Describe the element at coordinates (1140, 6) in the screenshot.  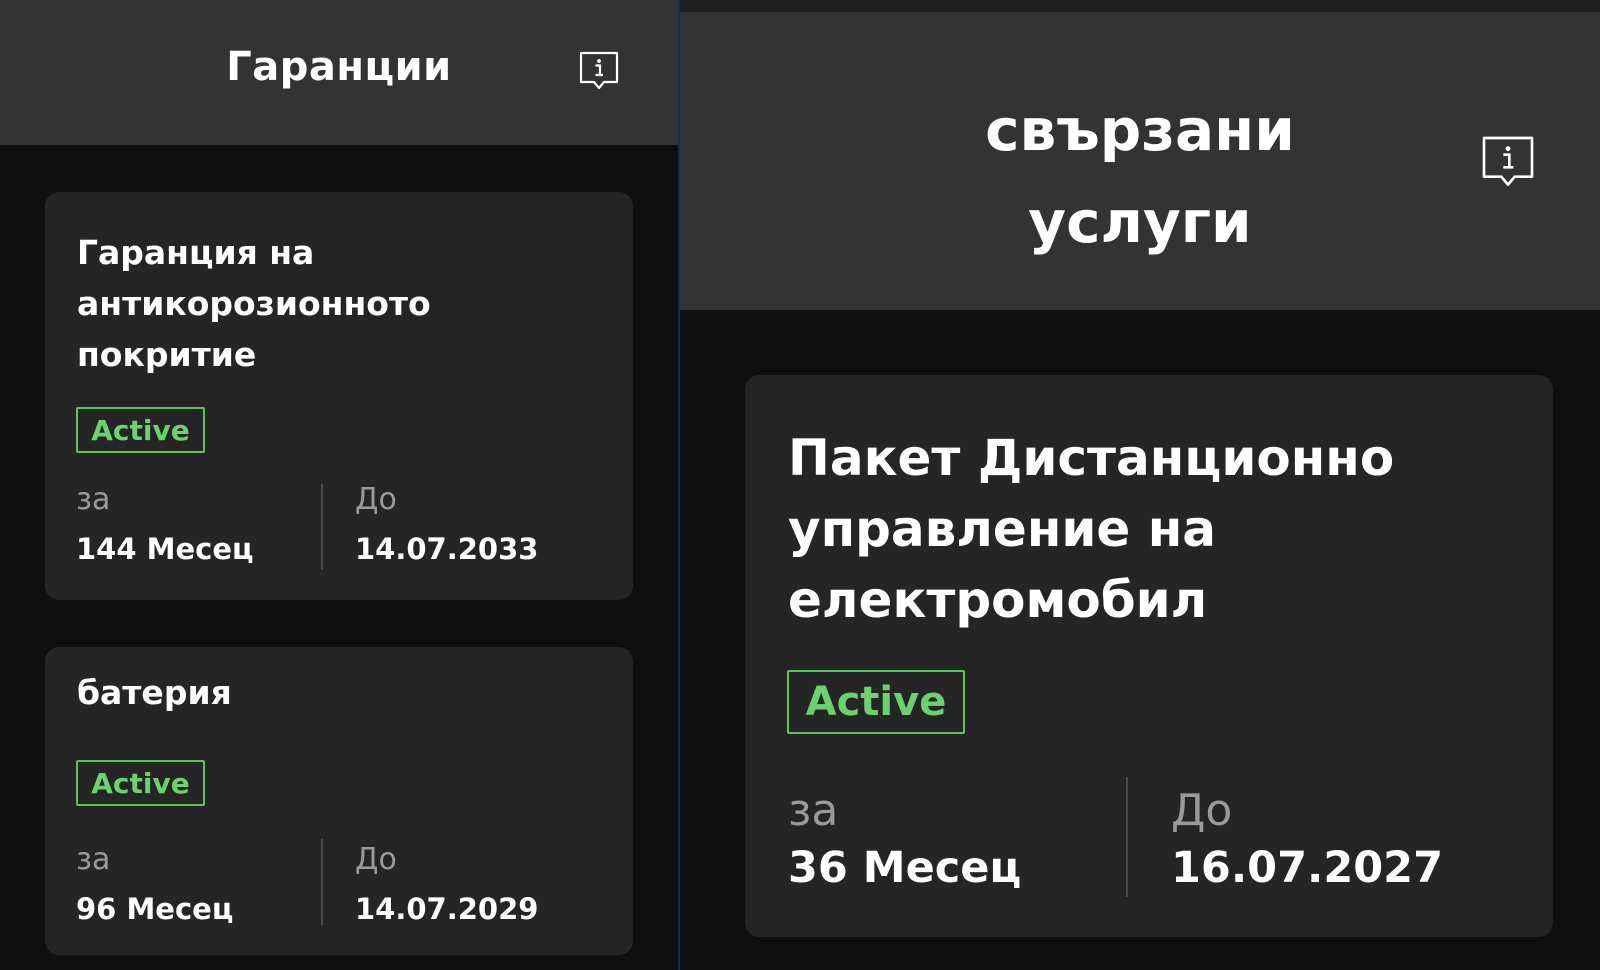
I see `top-strip` at that location.